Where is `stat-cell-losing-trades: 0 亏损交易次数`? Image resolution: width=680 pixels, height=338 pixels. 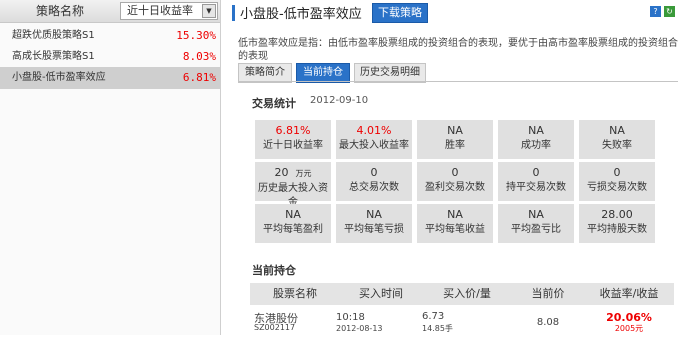
stat-cell-losing-trades: 0 亏损交易次数 is located at coordinates (617, 181).